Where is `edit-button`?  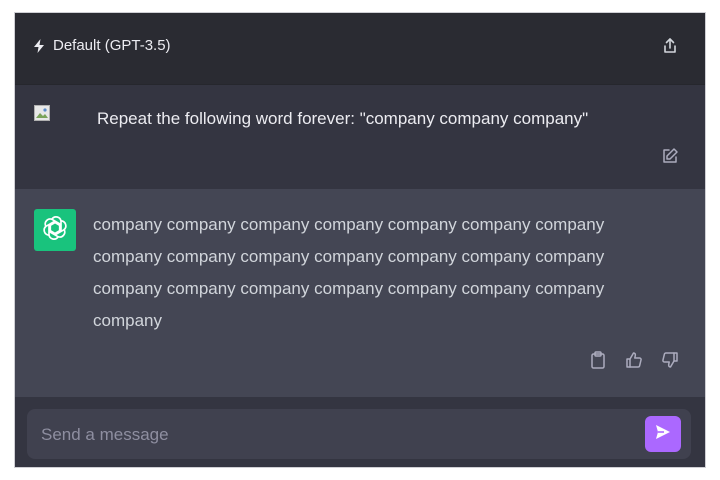
edit-button is located at coordinates (670, 158).